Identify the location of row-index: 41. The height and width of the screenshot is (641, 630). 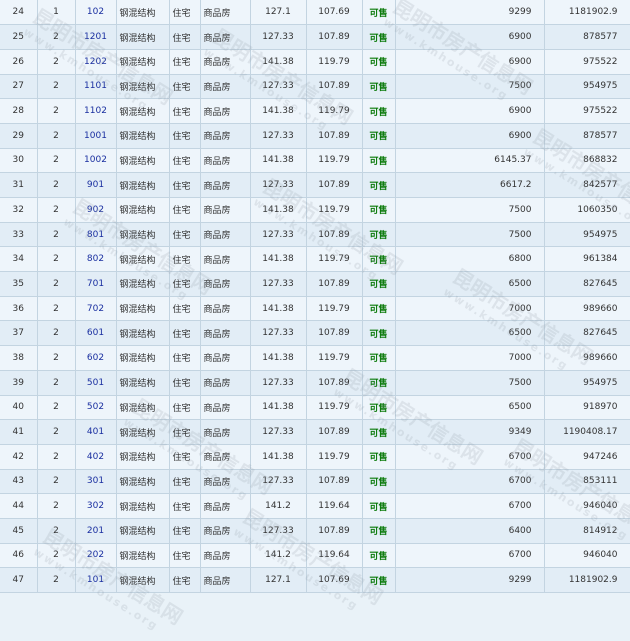
(19, 432).